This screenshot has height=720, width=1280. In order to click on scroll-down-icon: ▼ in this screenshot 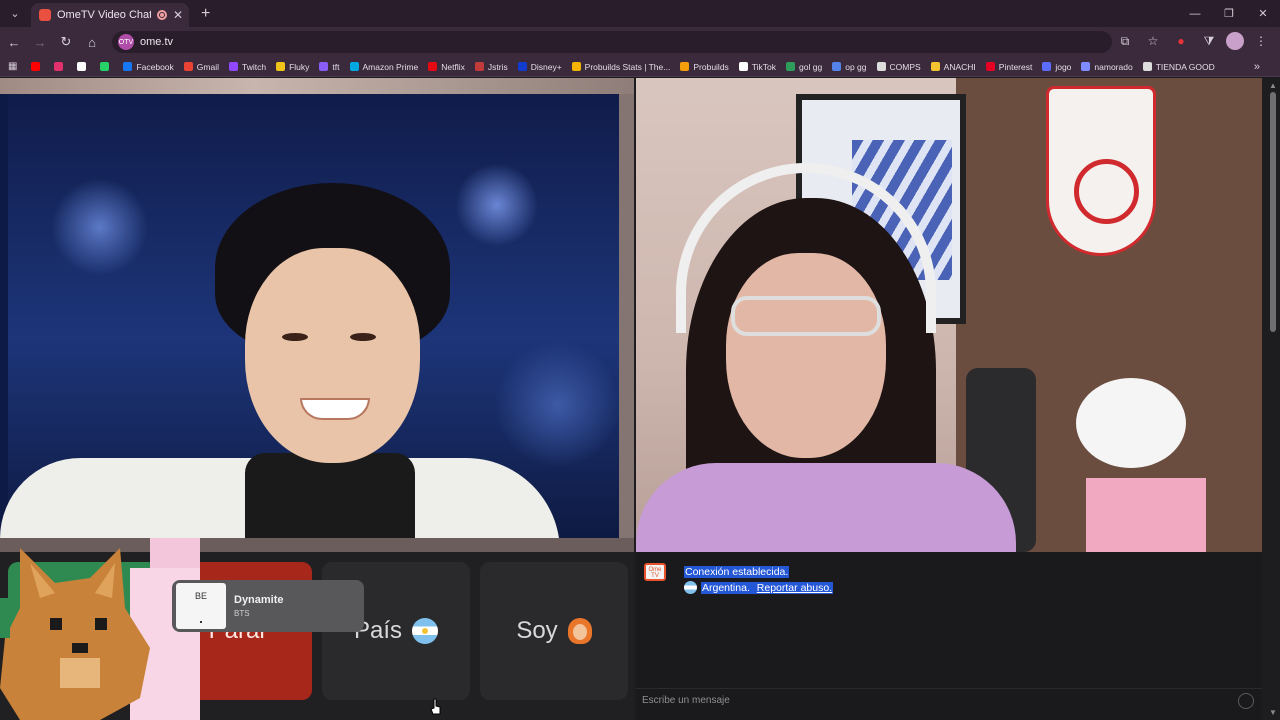, I will do `click(1273, 712)`.